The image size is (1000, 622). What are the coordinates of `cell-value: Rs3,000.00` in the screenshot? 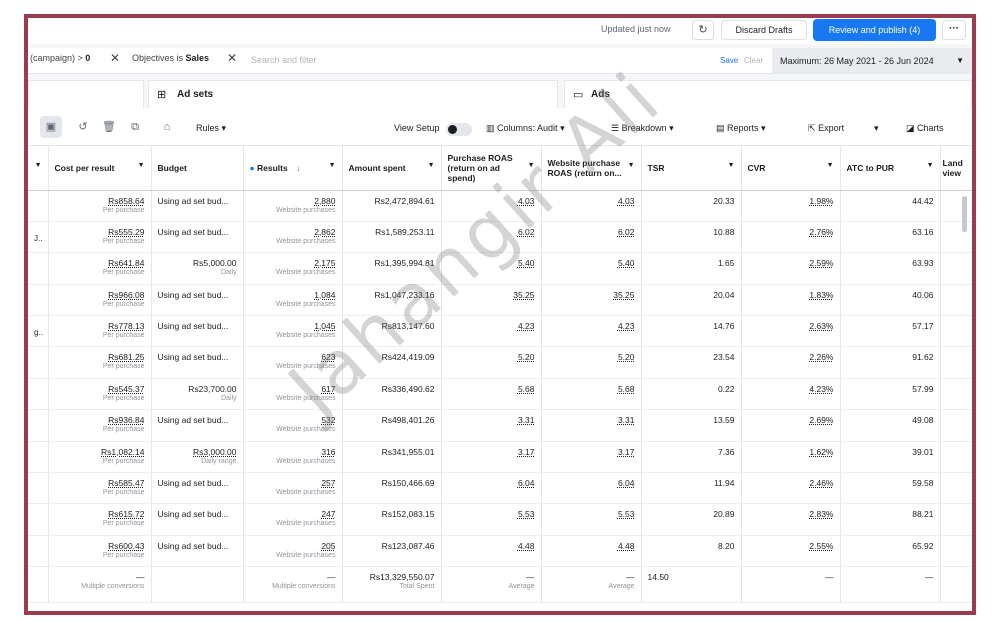 It's located at (197, 452).